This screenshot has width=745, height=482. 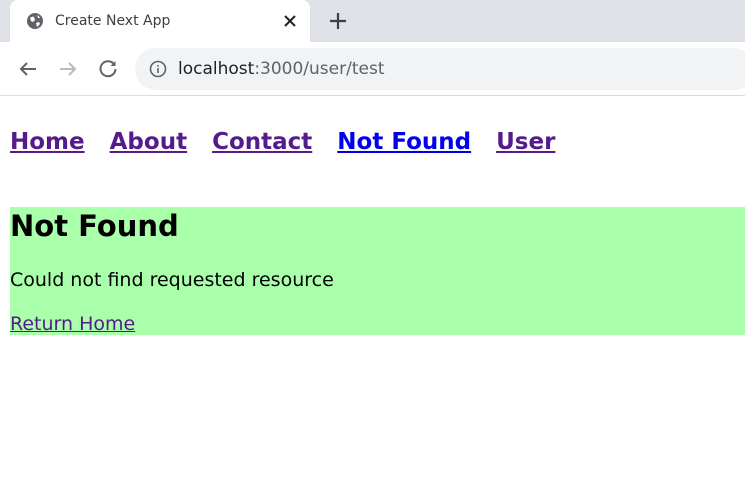 I want to click on address-bar: localhost:3000/user/test, so click(x=440, y=69).